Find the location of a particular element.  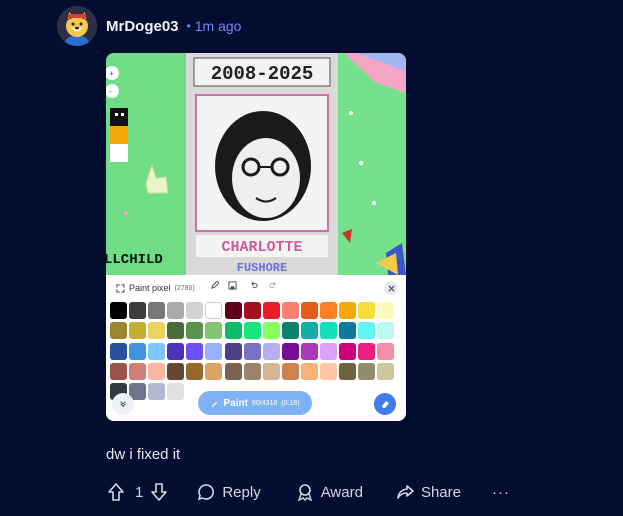

user-avatar is located at coordinates (77, 26).